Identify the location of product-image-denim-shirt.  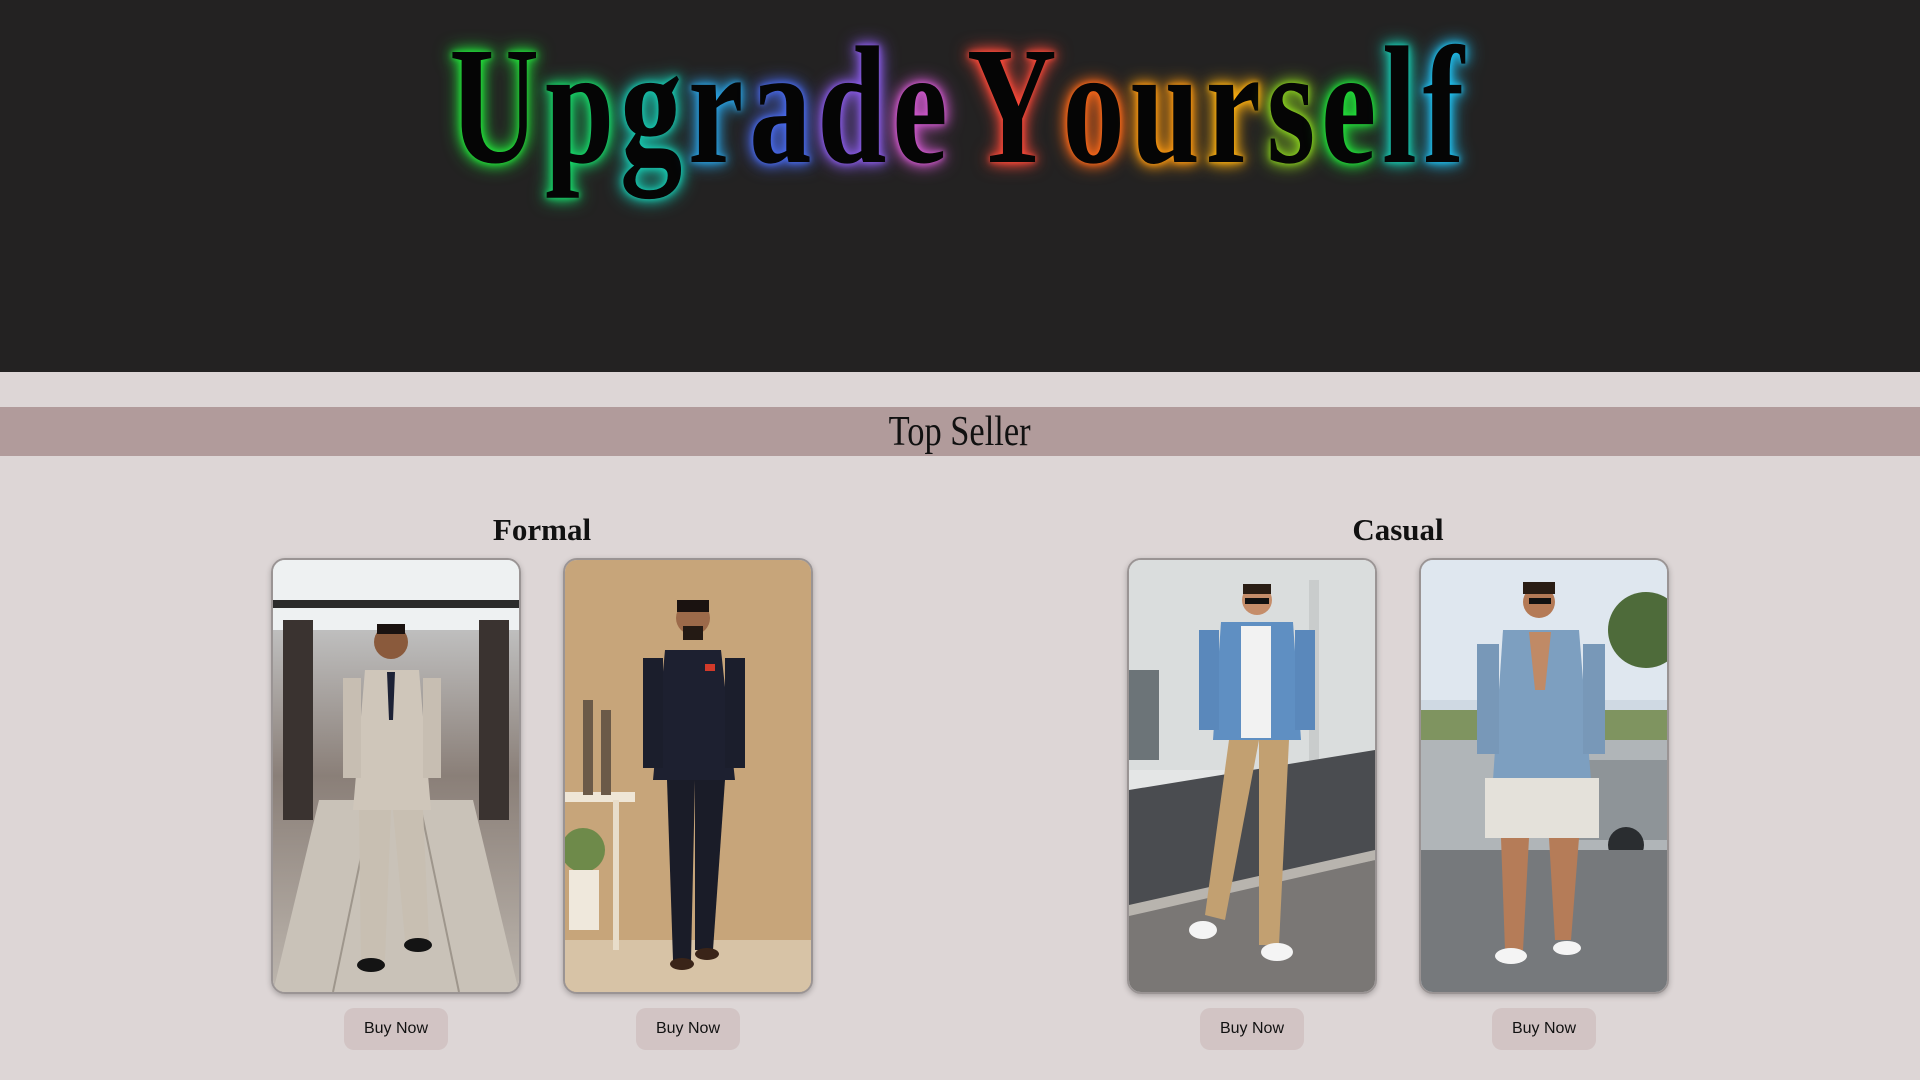
(1544, 776).